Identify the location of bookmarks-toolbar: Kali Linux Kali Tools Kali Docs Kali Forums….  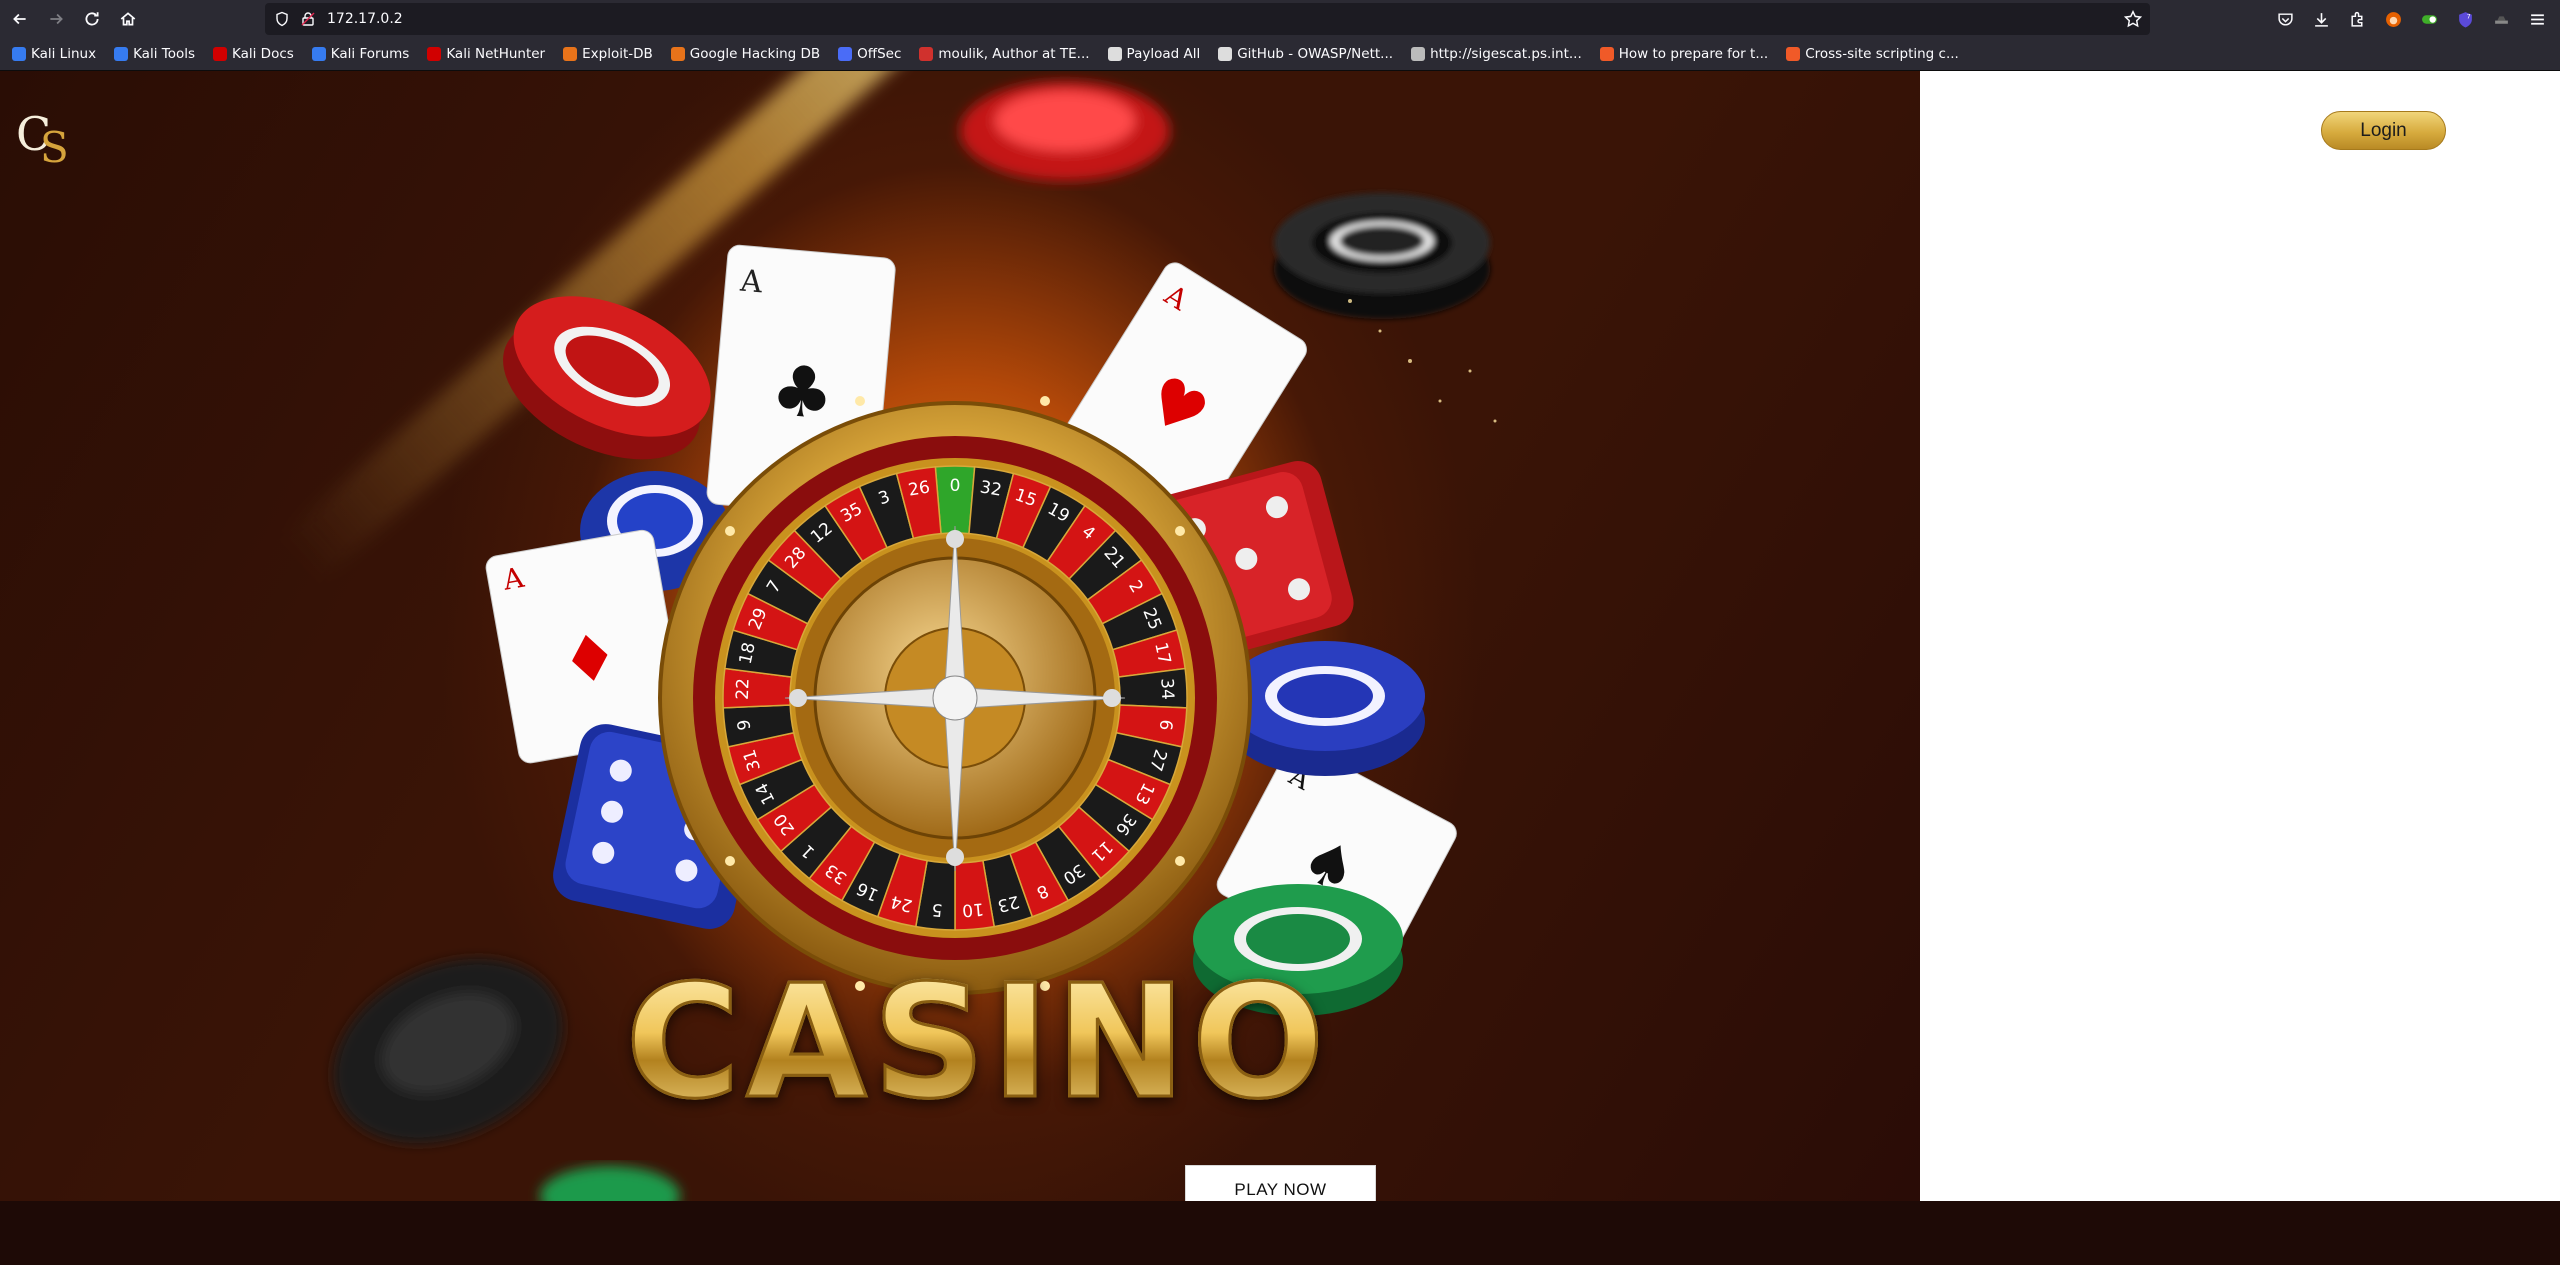
(1280, 54).